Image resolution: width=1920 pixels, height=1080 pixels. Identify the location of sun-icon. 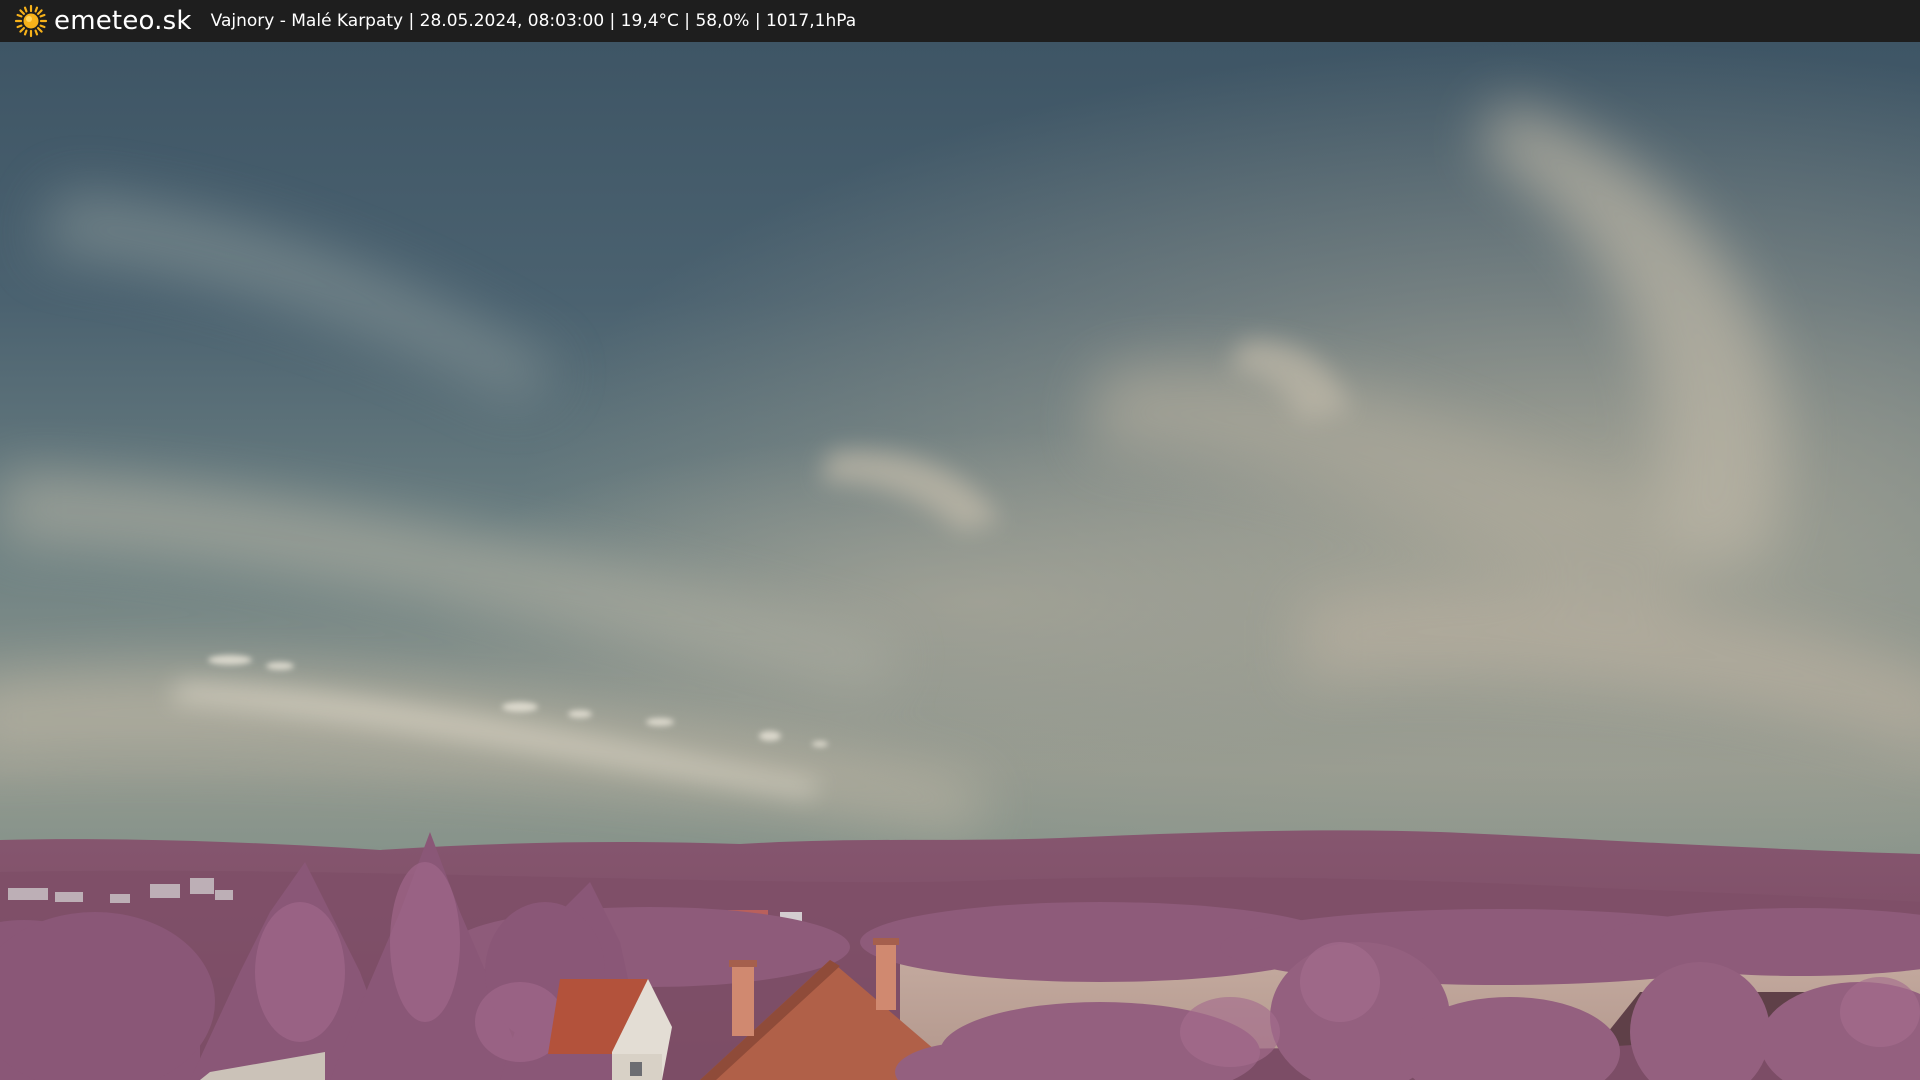
(31, 21).